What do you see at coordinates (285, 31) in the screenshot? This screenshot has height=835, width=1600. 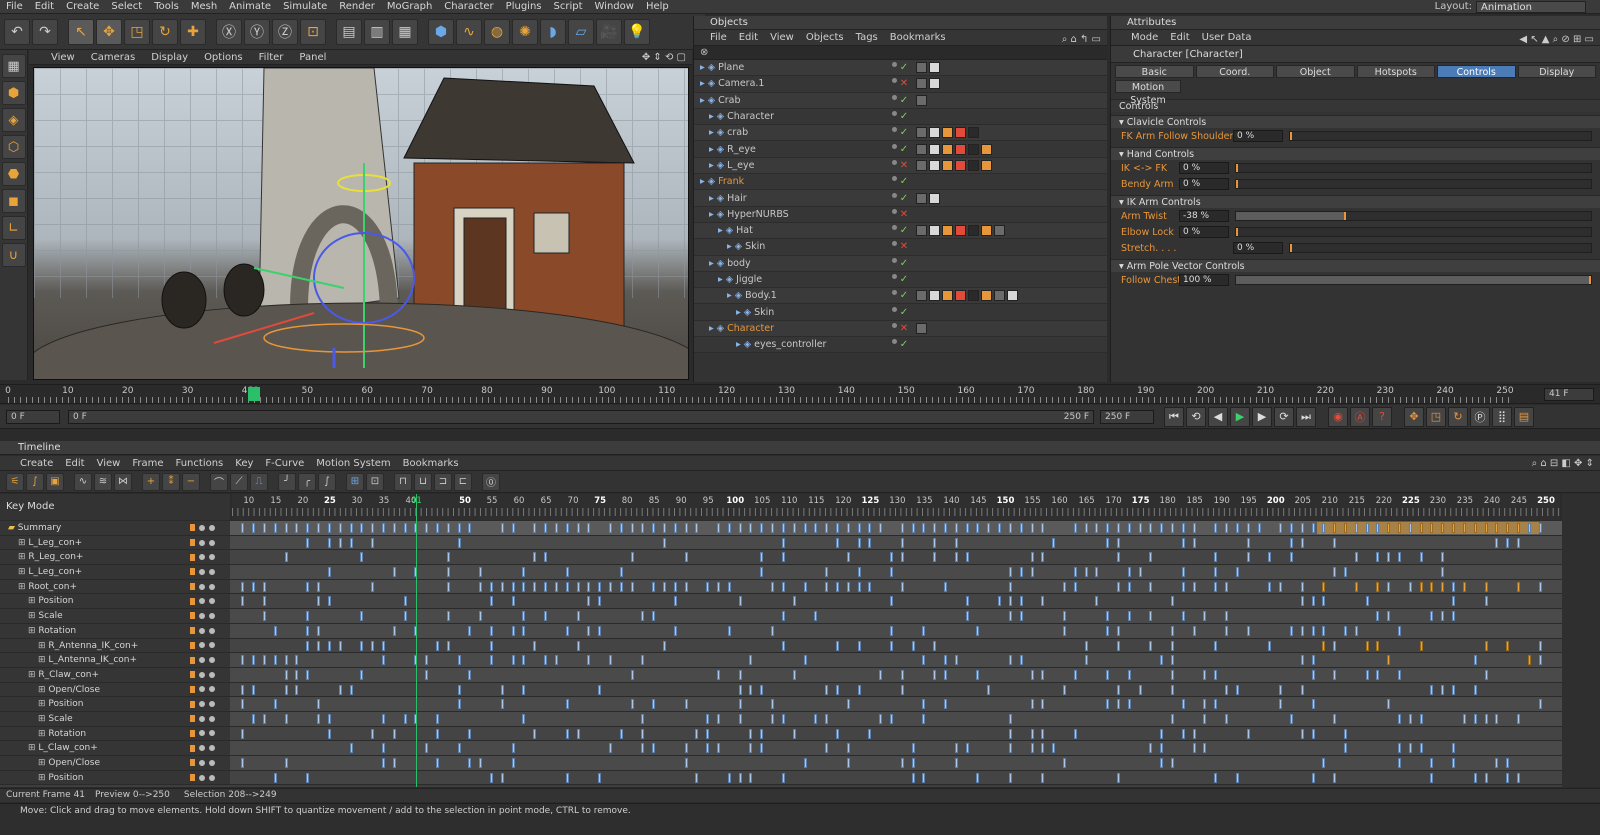 I see `z-axis-icon: Ⓩ` at bounding box center [285, 31].